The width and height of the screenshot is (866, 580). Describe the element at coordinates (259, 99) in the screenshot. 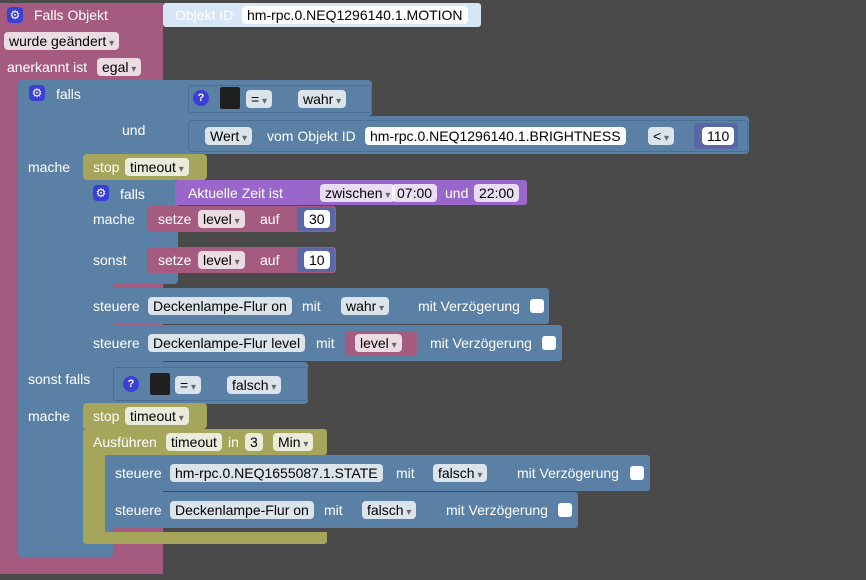

I see `compare-operator: =` at that location.